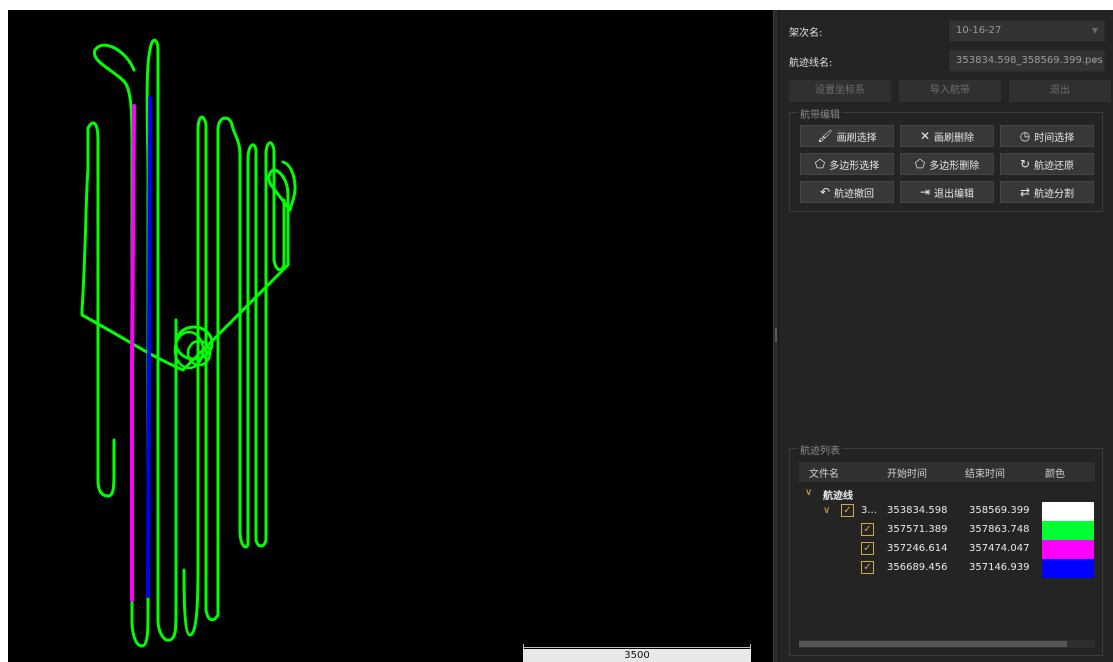 This screenshot has height=662, width=1113. I want to click on table-row: ✓ 357571.389 357863.748, so click(947, 530).